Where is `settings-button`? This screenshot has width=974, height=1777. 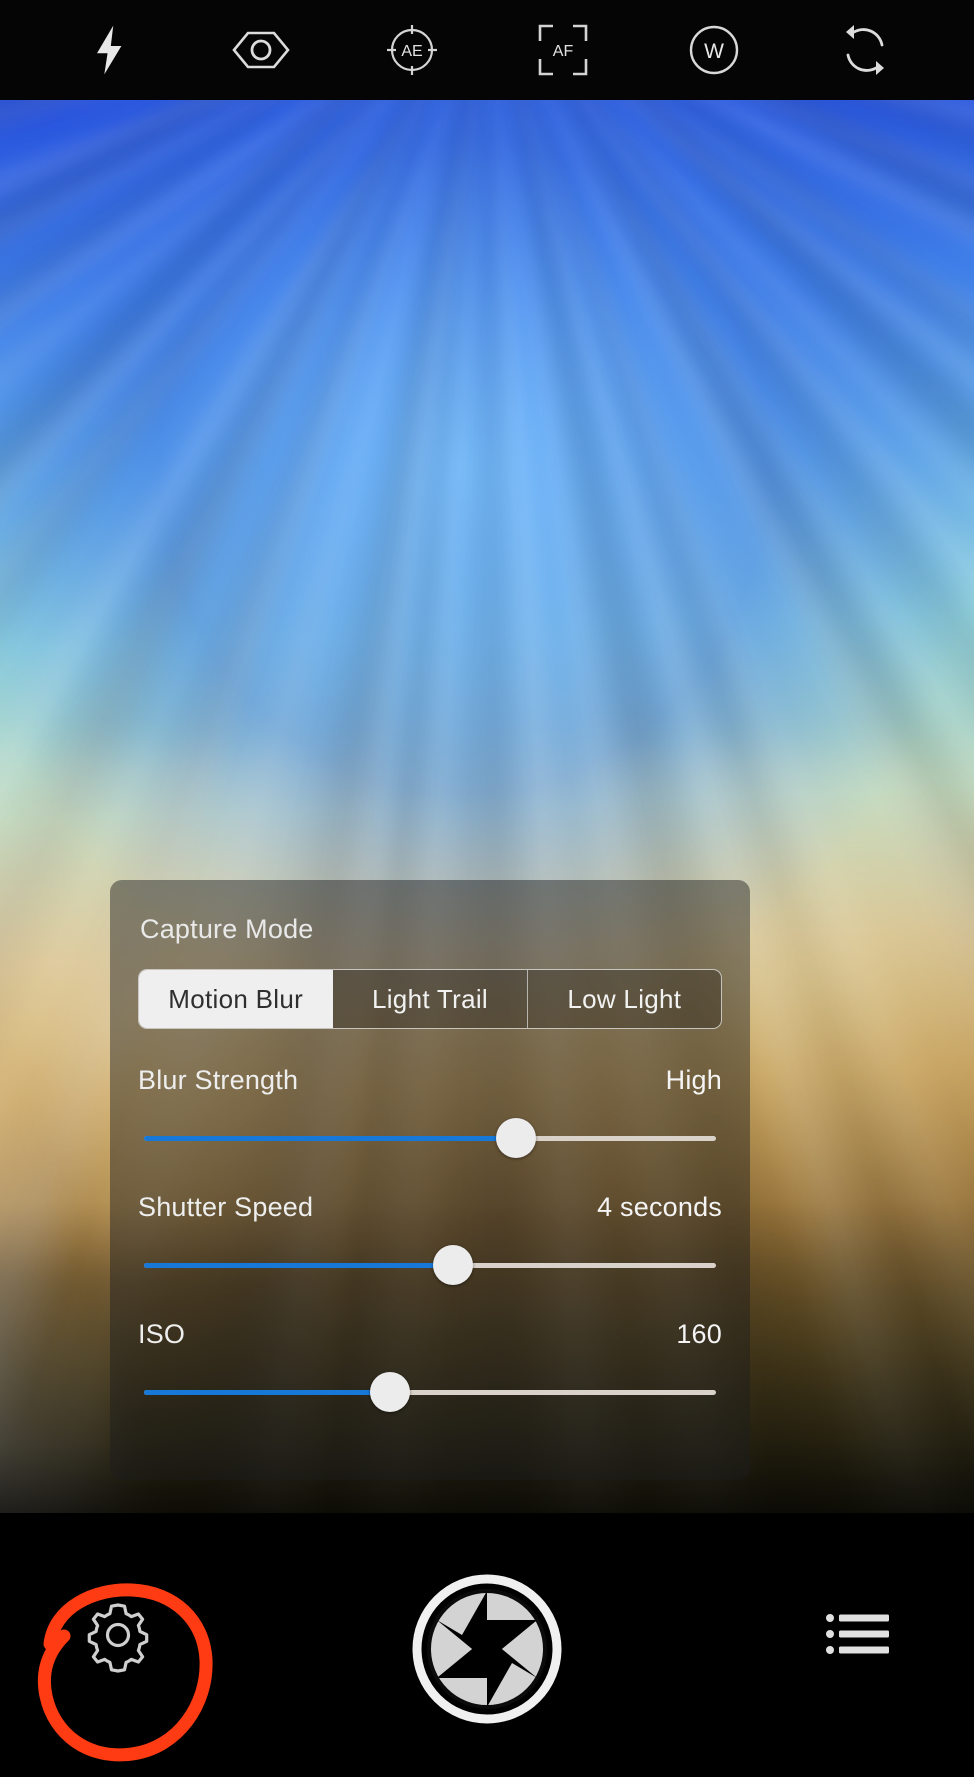 settings-button is located at coordinates (118, 1637).